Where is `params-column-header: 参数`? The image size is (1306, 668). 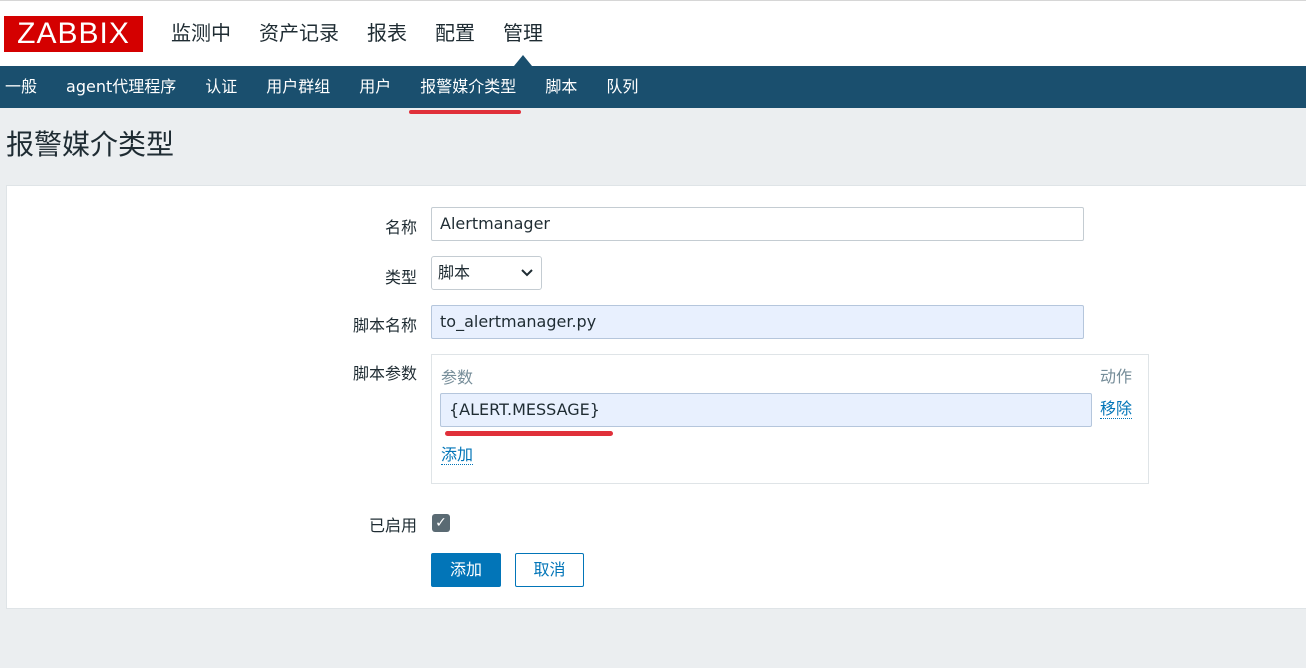
params-column-header: 参数 is located at coordinates (457, 377).